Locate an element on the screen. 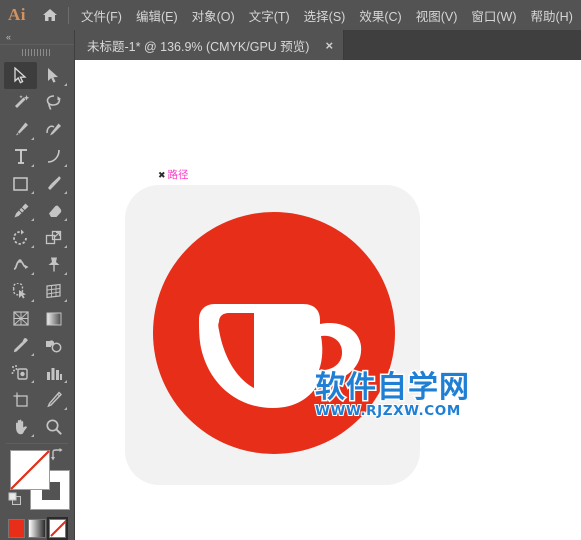 This screenshot has height=540, width=581. double-chevron-left-icon: « is located at coordinates (8, 37).